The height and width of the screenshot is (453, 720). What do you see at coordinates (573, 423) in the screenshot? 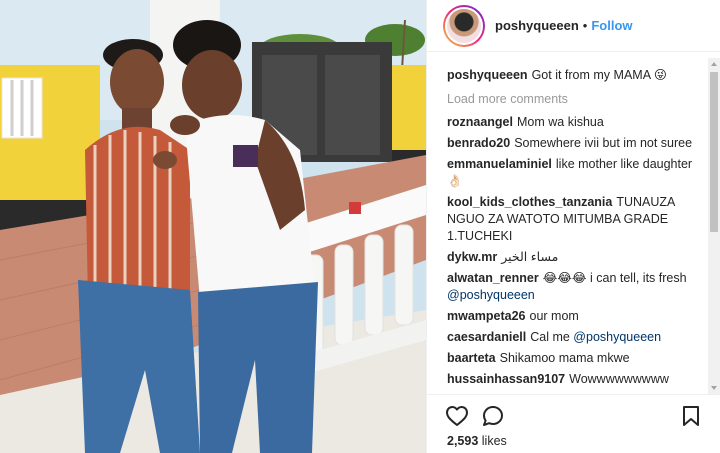
I see `action-bar: 2,593 likes` at bounding box center [573, 423].